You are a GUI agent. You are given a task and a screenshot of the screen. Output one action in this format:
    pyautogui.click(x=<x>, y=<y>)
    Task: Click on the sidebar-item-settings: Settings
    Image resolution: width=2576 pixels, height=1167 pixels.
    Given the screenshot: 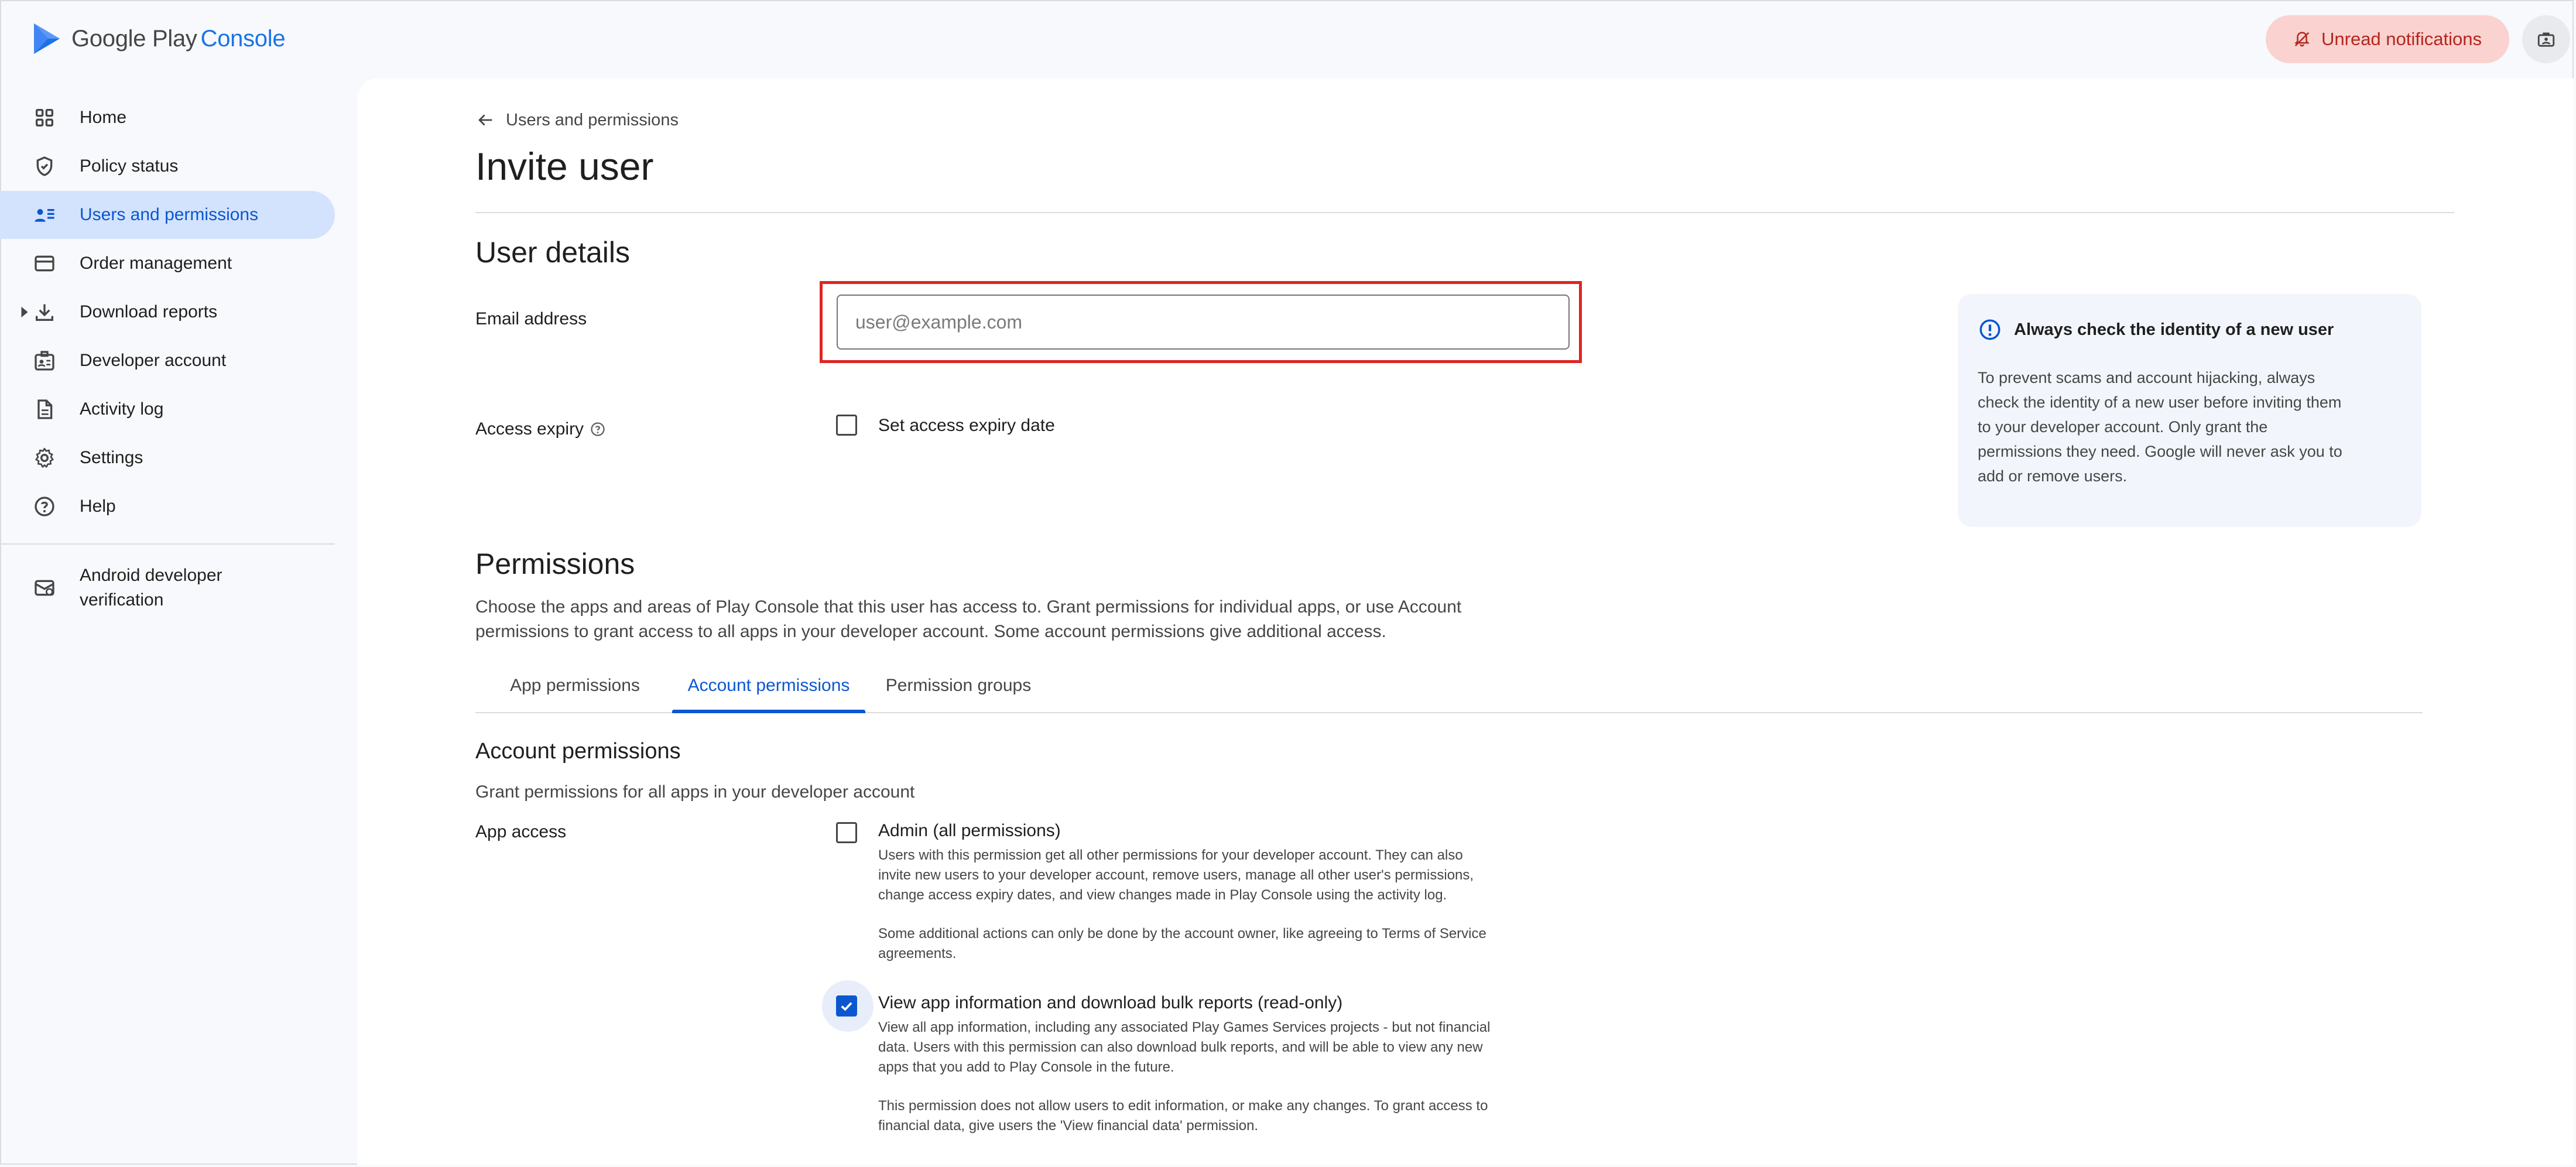 What is the action you would take?
    pyautogui.click(x=167, y=458)
    